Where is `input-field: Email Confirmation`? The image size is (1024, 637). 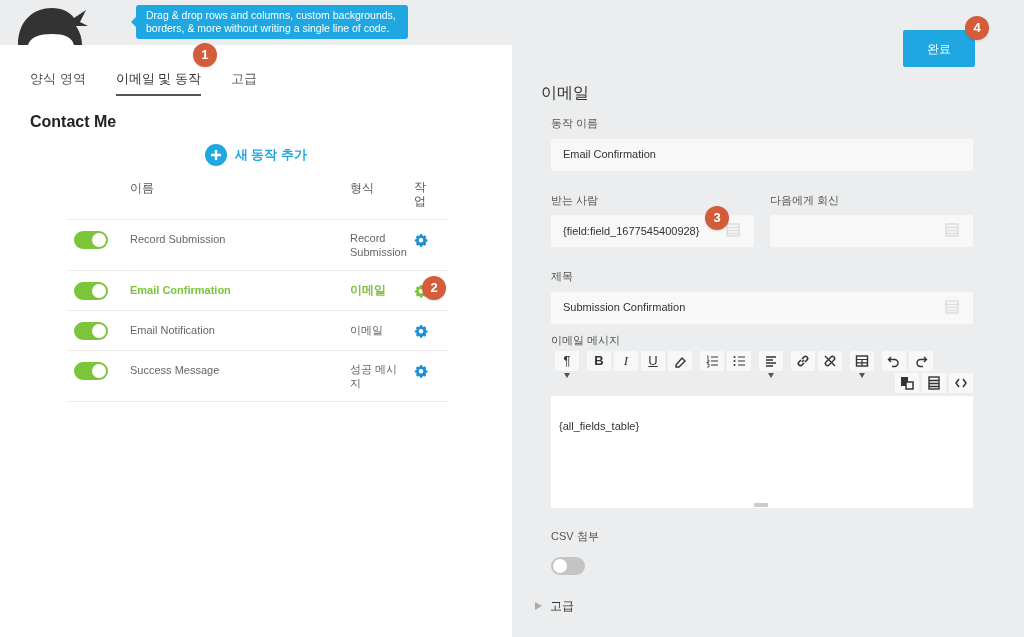
input-field: Email Confirmation is located at coordinates (762, 154).